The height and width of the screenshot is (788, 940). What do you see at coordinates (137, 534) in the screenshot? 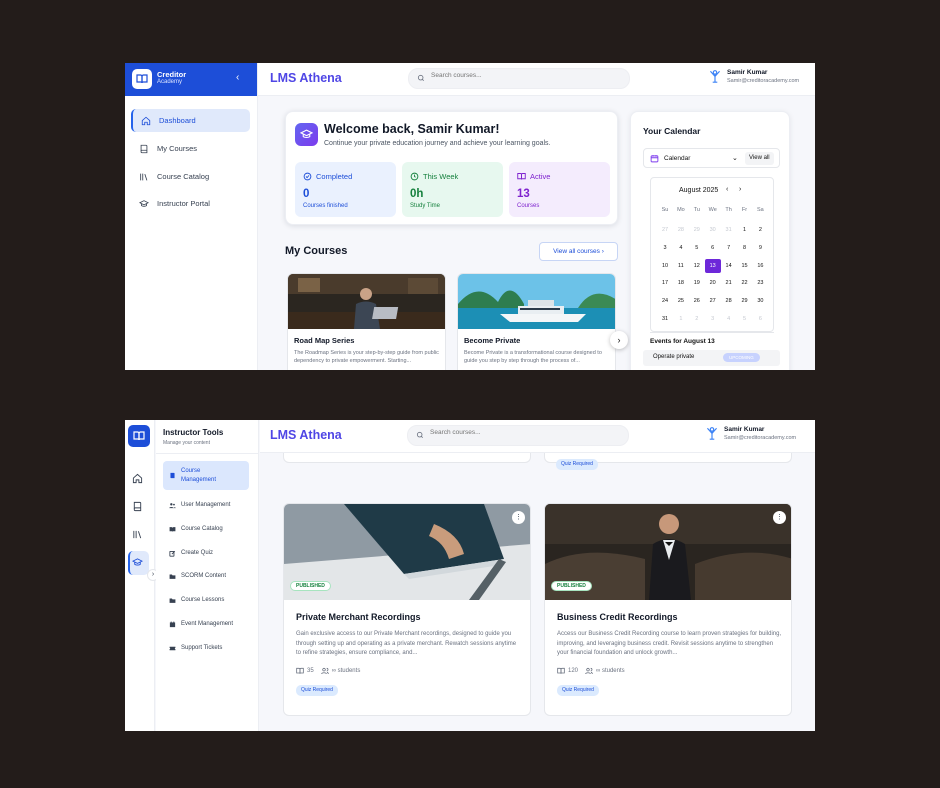
I see `library-icon` at bounding box center [137, 534].